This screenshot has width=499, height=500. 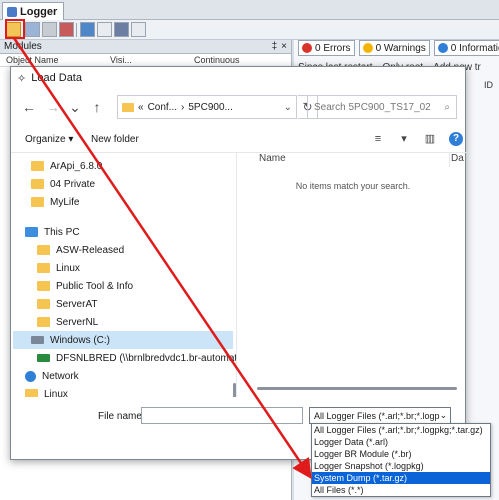 I want to click on preview-pane-icon: ▥, so click(x=430, y=139).